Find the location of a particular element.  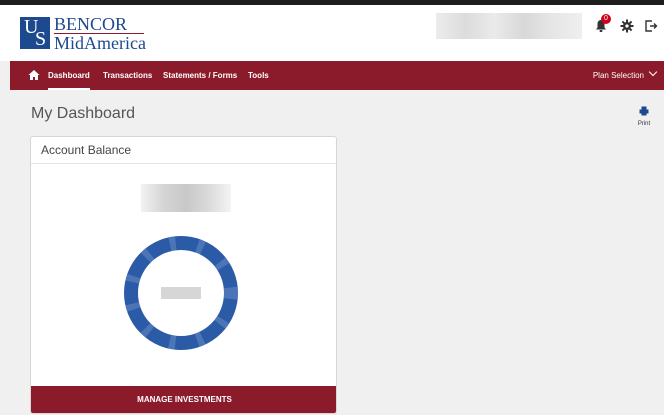

notification-badge: 0 is located at coordinates (606, 19).